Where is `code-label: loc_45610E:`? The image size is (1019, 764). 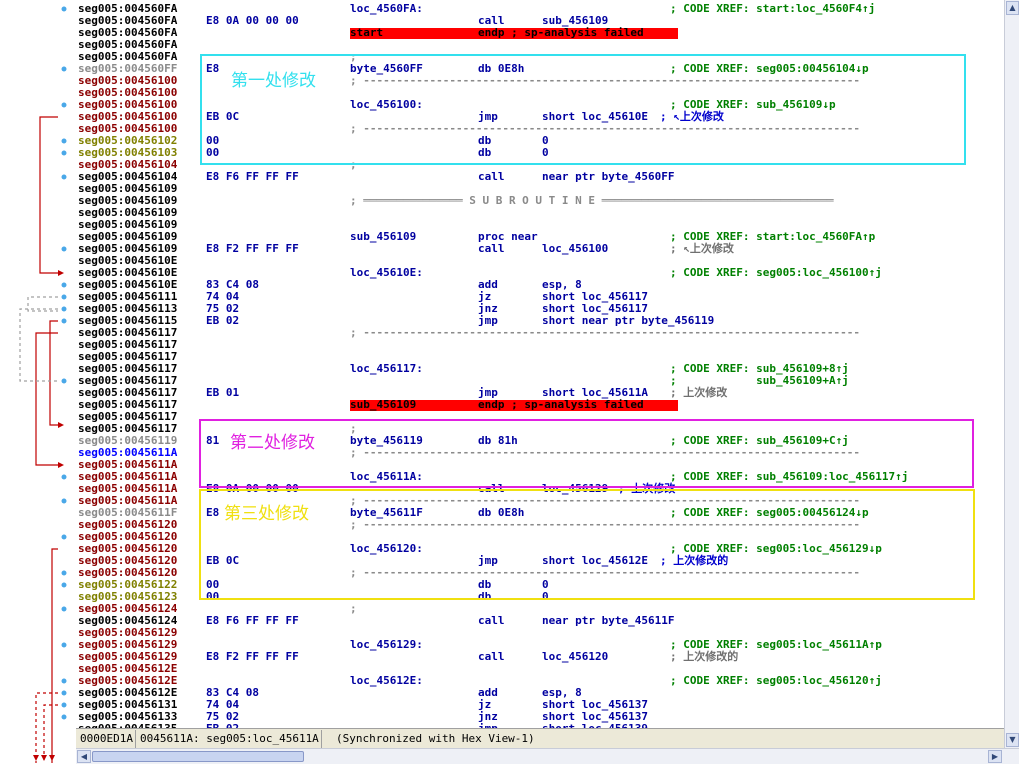 code-label: loc_45610E: is located at coordinates (386, 272).